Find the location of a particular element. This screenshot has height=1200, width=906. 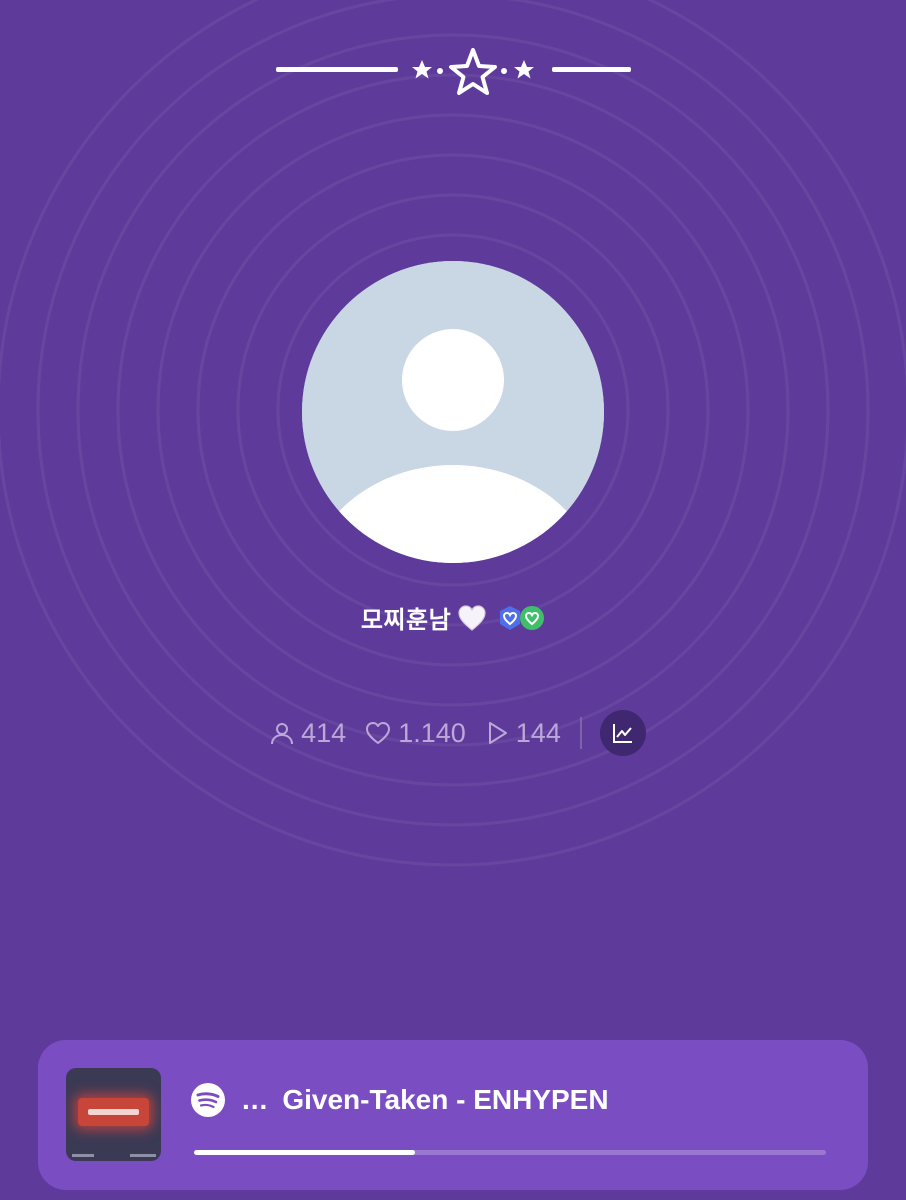

progress-bar is located at coordinates (510, 1152).